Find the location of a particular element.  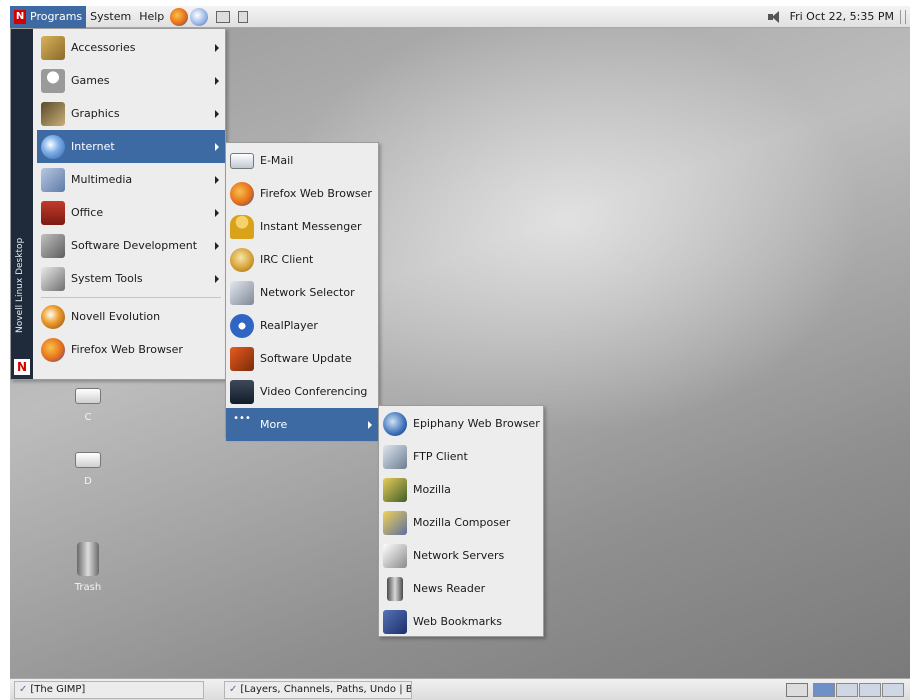

menu-item-instant-messenger: Instant Messenger is located at coordinates (302, 226).